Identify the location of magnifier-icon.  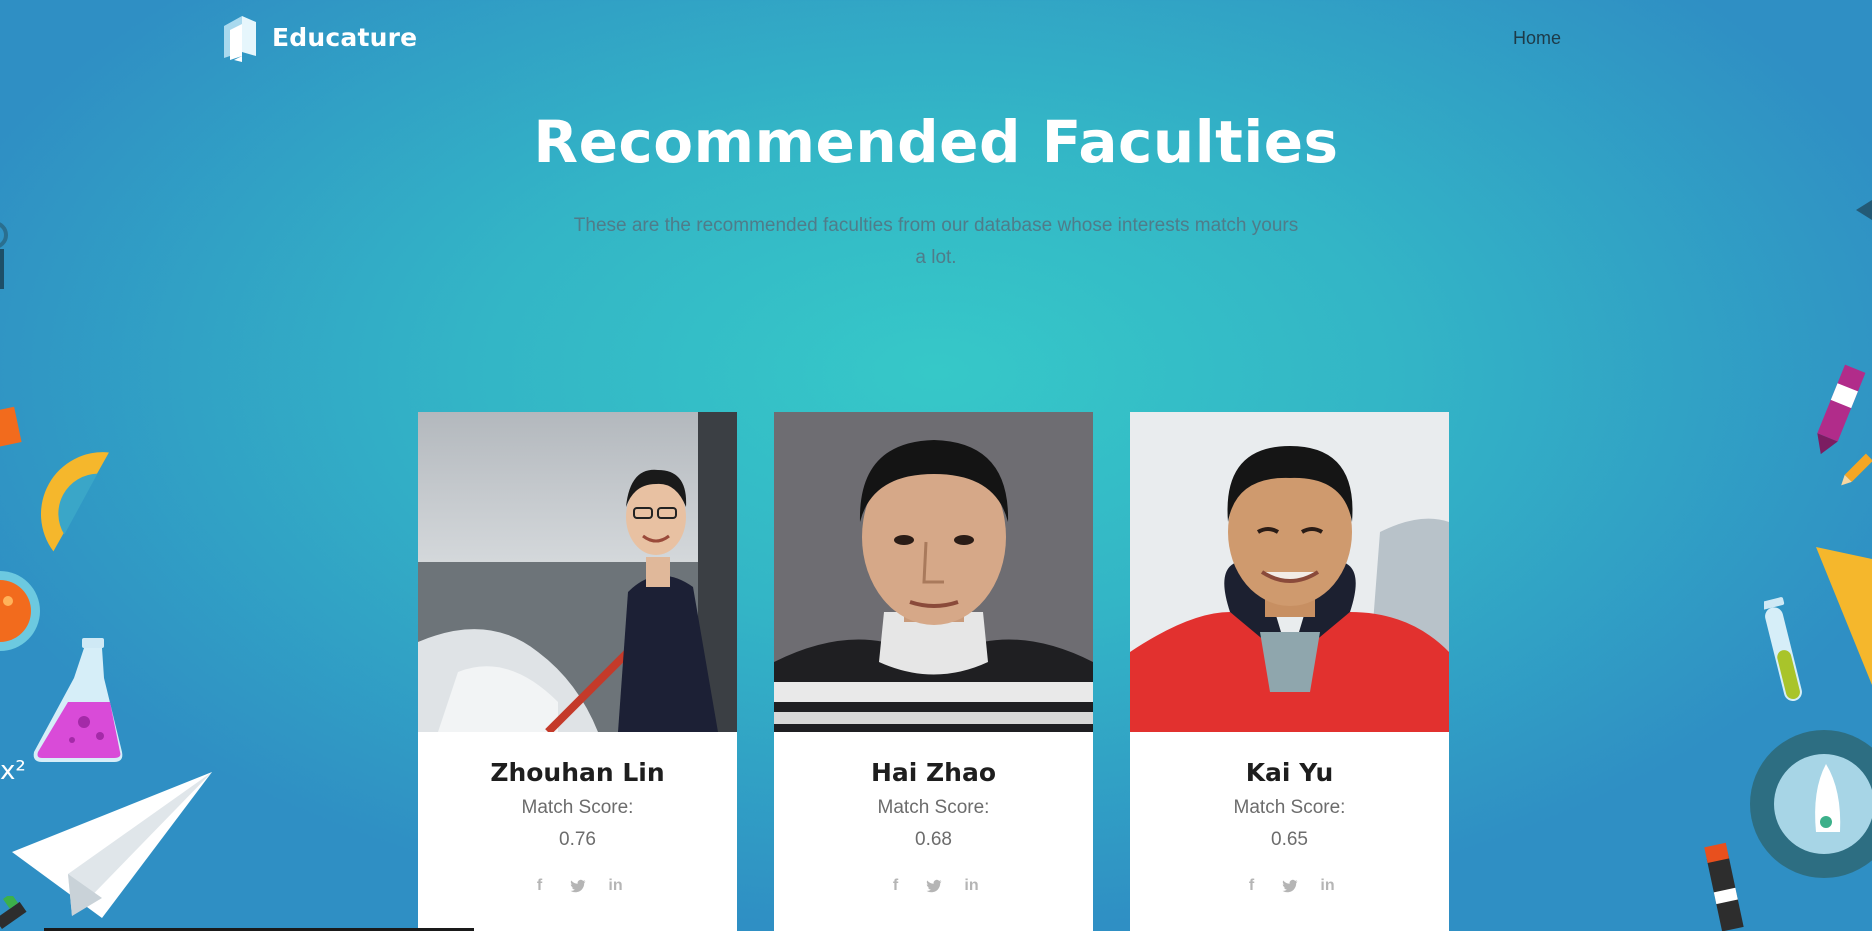
(4, 255).